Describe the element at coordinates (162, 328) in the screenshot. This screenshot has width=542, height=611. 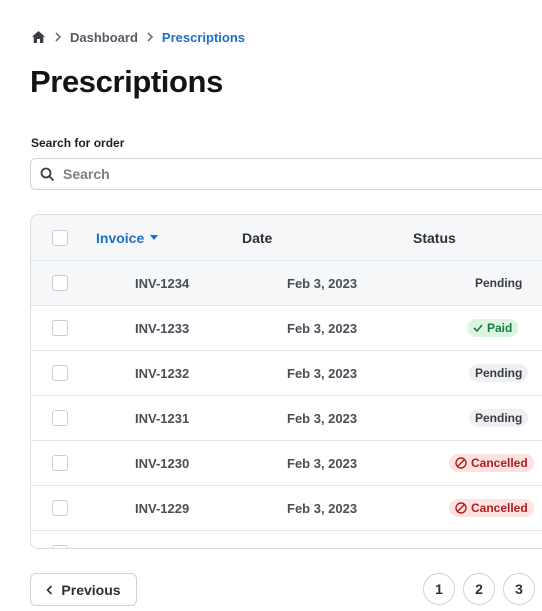
I see `invoice-cell: INV-1233` at that location.